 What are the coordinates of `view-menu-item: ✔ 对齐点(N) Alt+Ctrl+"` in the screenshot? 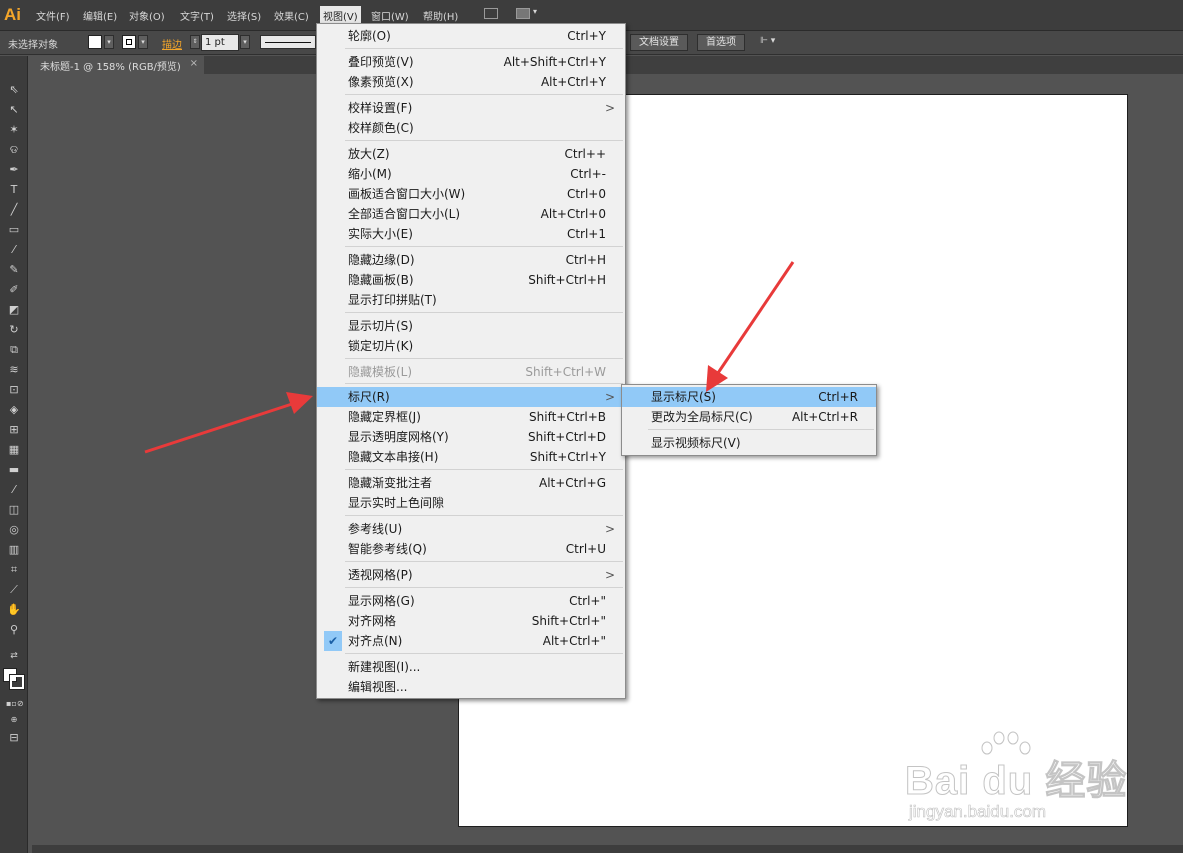 It's located at (471, 641).